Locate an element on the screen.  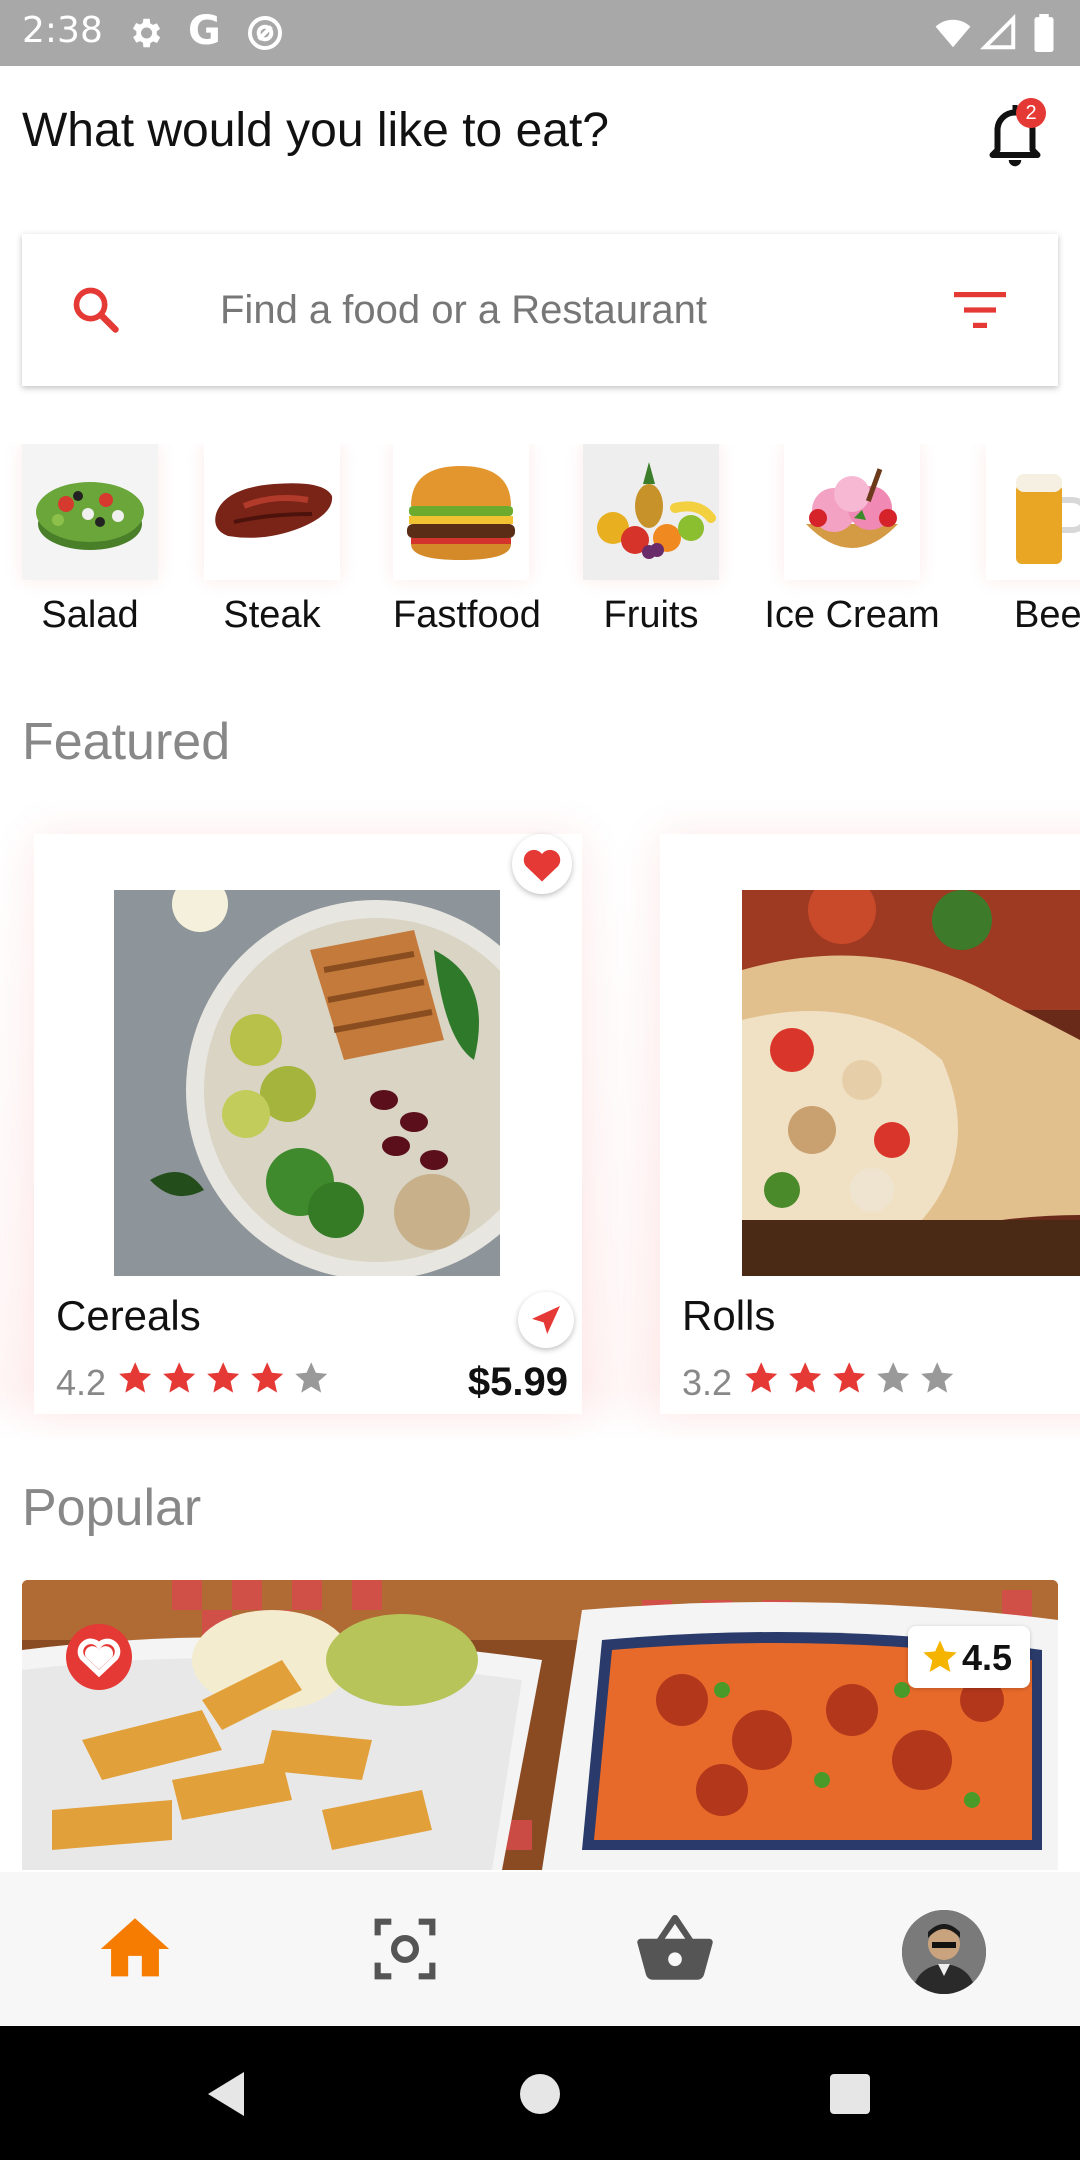
battery-icon is located at coordinates (1044, 33).